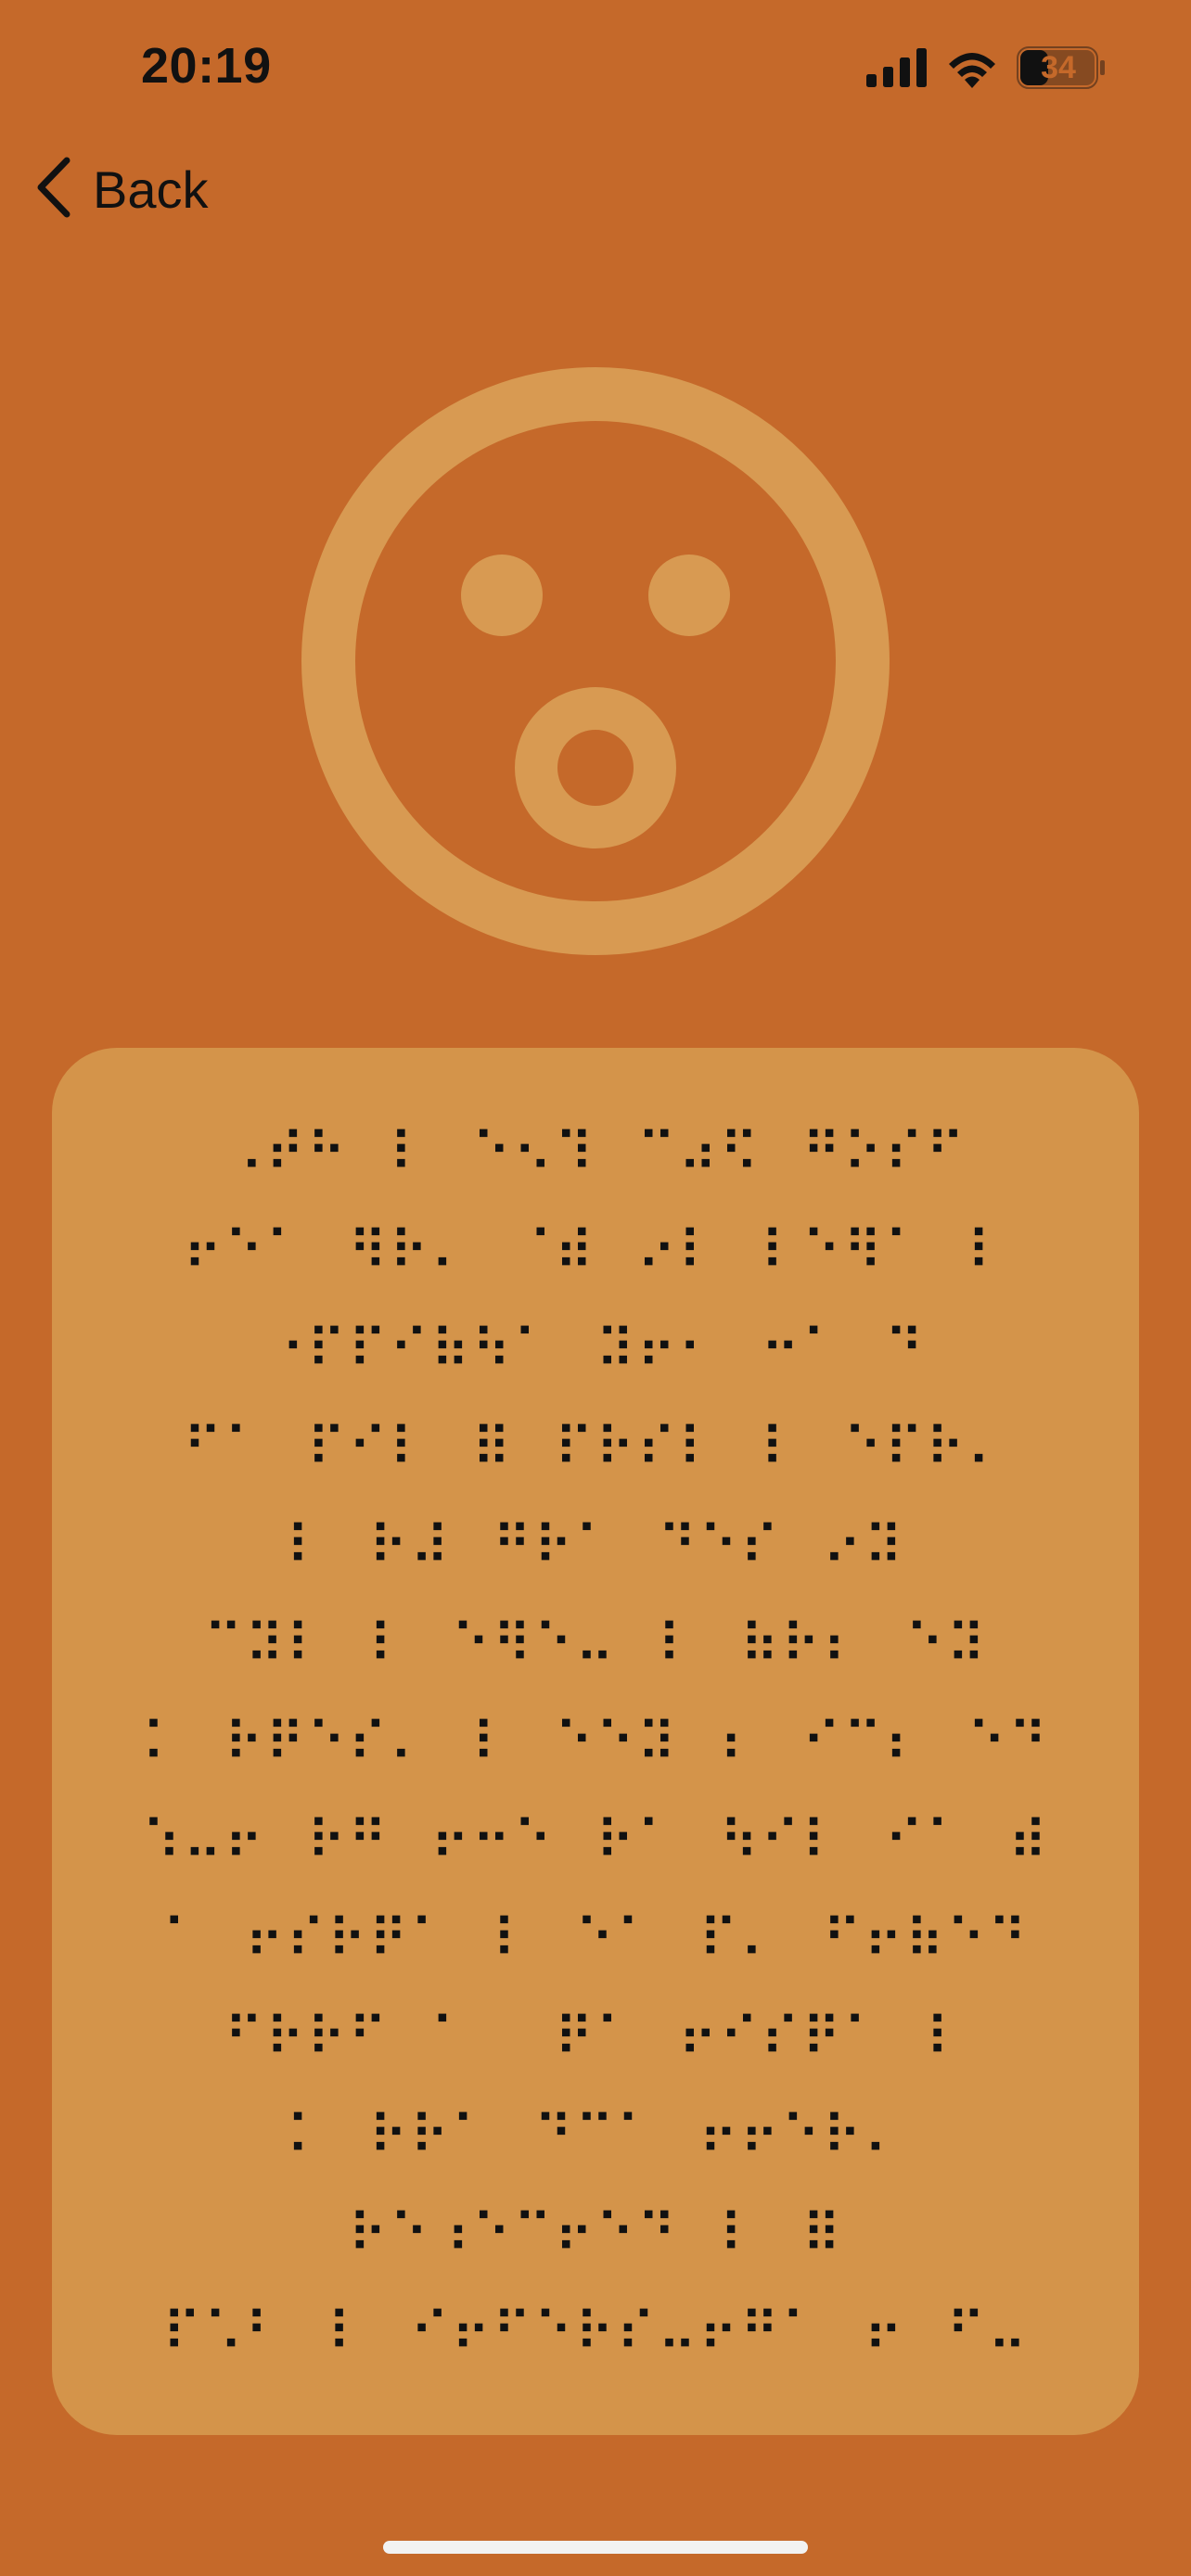  Describe the element at coordinates (53, 190) in the screenshot. I see `chevron-left-icon` at that location.